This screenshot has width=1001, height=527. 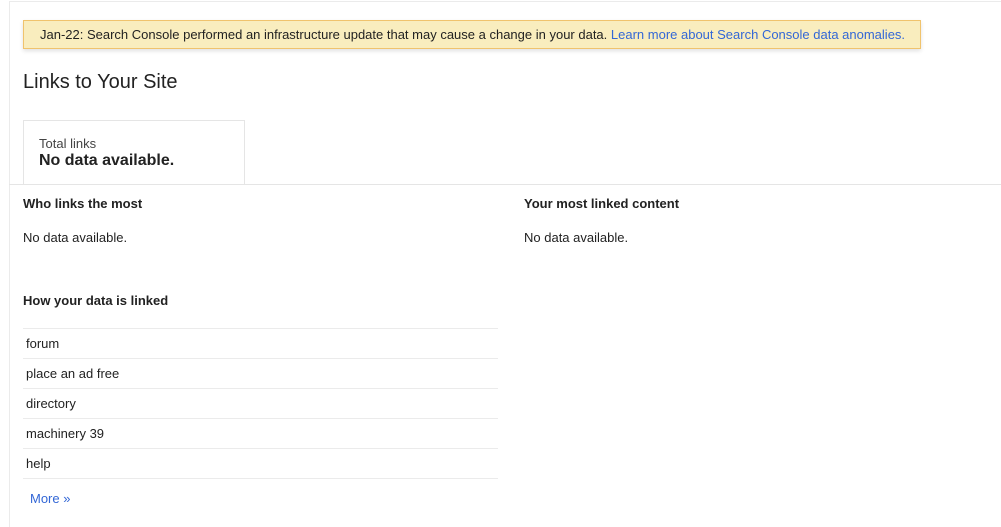 I want to click on left-divider, so click(x=9, y=264).